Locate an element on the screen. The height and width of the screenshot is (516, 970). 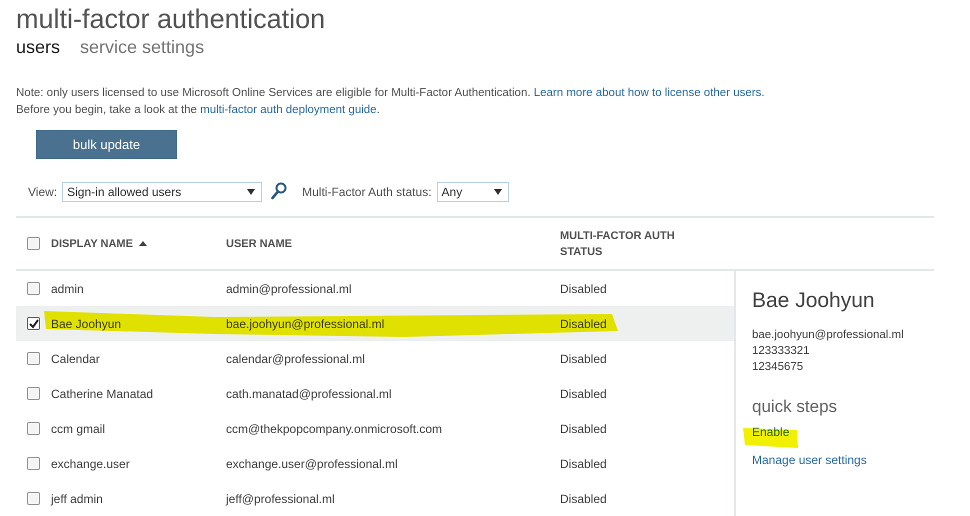
user-name-cell: jeff@professional.ml is located at coordinates (280, 499).